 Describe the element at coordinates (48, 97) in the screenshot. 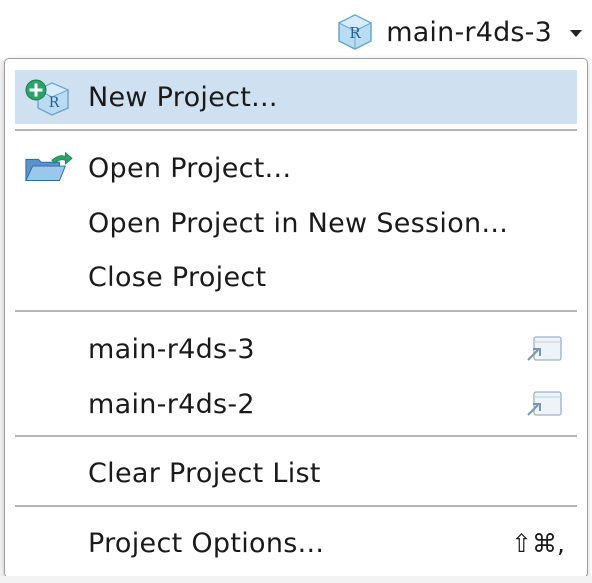

I see `new-project-icon: R` at that location.